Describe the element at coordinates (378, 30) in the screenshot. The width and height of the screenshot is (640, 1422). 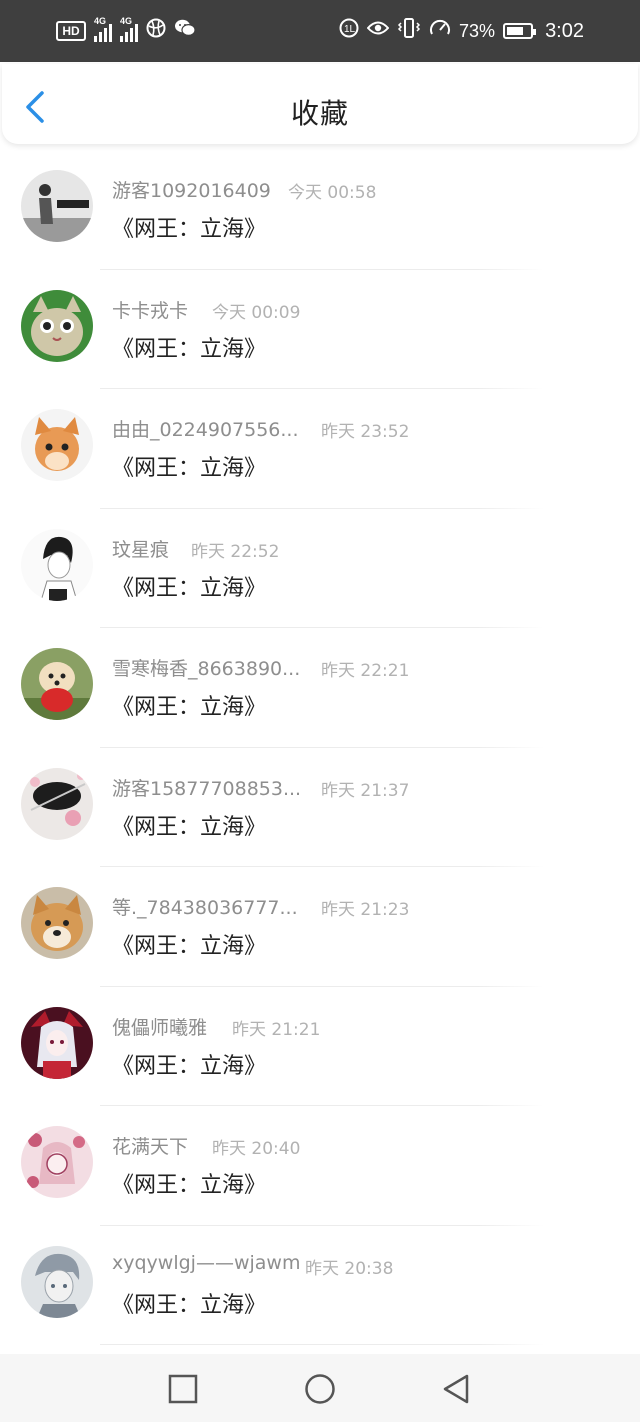
I see `eye-icon` at that location.